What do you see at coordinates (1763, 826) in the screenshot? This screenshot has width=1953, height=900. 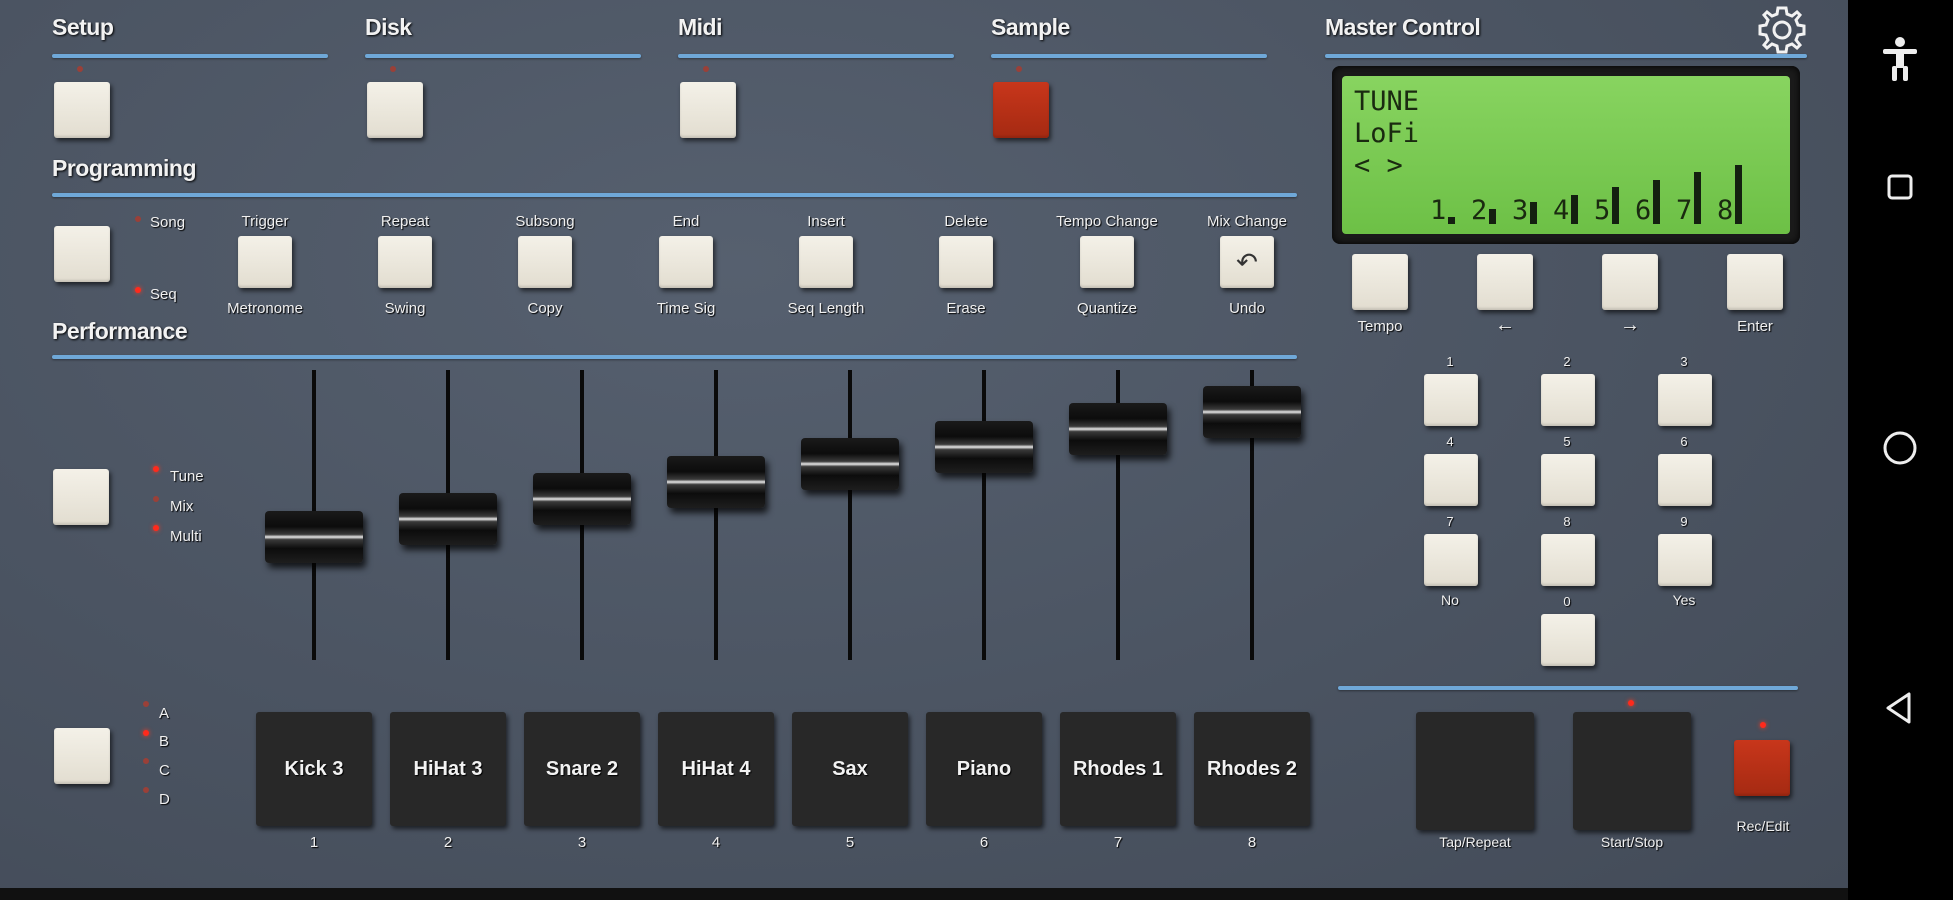 I see `rec-edit-label: Rec/Edit` at bounding box center [1763, 826].